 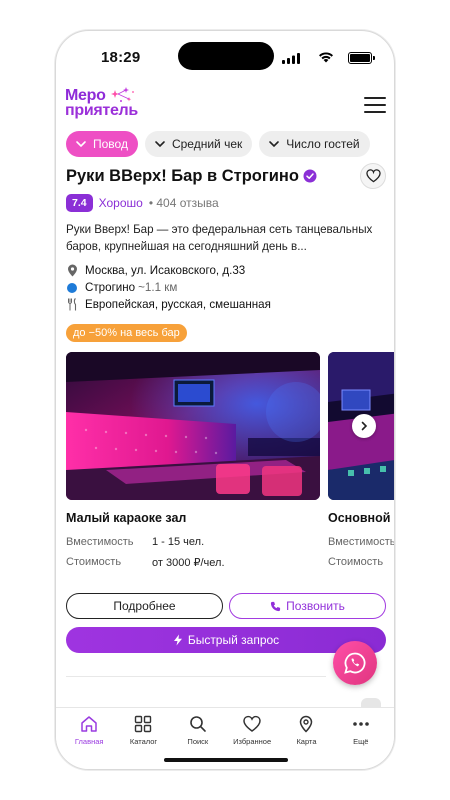 What do you see at coordinates (110, 144) in the screenshot?
I see `filter-chip-label: Повод` at bounding box center [110, 144].